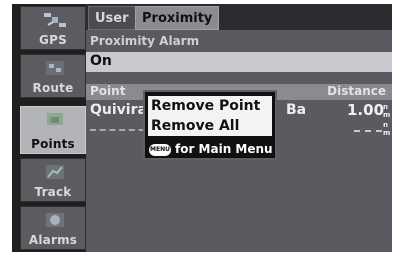 This screenshot has width=398, height=257. What do you see at coordinates (101, 61) in the screenshot?
I see `proximity-alarm-value: On` at bounding box center [101, 61].